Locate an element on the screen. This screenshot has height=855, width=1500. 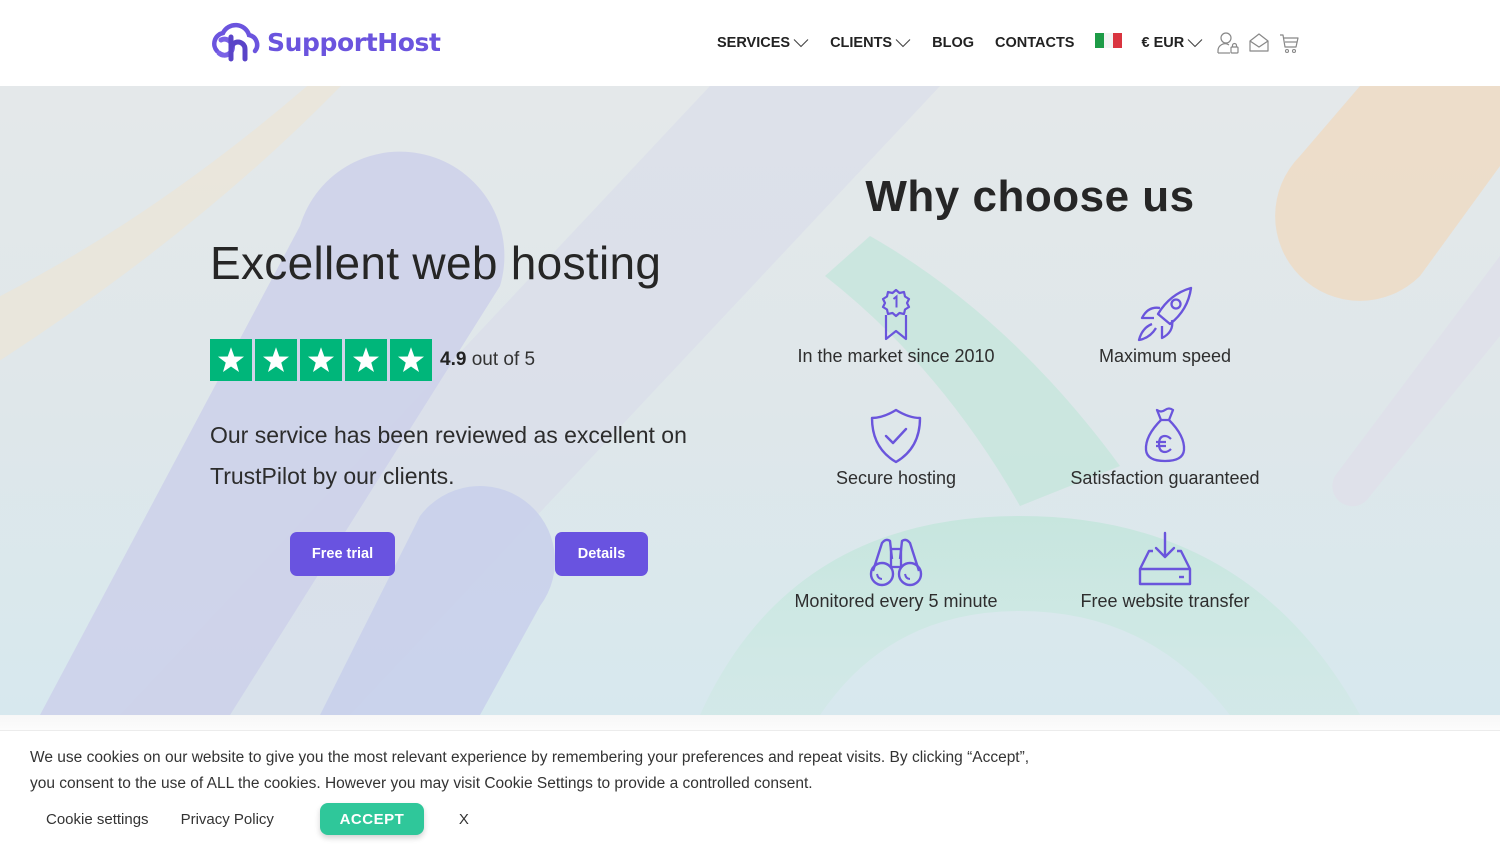
brand-name: SupportHost is located at coordinates (354, 42).